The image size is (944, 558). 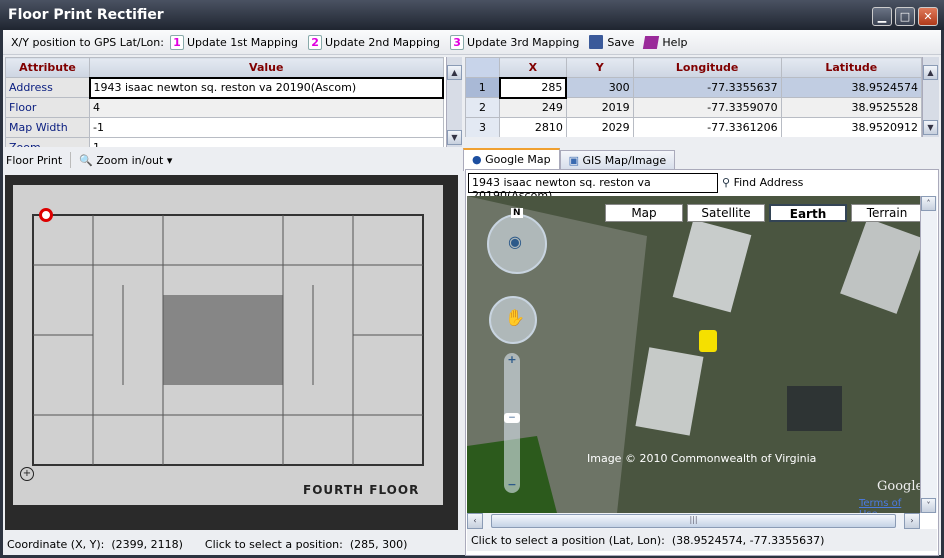 What do you see at coordinates (86, 160) in the screenshot?
I see `magnifier-icon: 🔍` at bounding box center [86, 160].